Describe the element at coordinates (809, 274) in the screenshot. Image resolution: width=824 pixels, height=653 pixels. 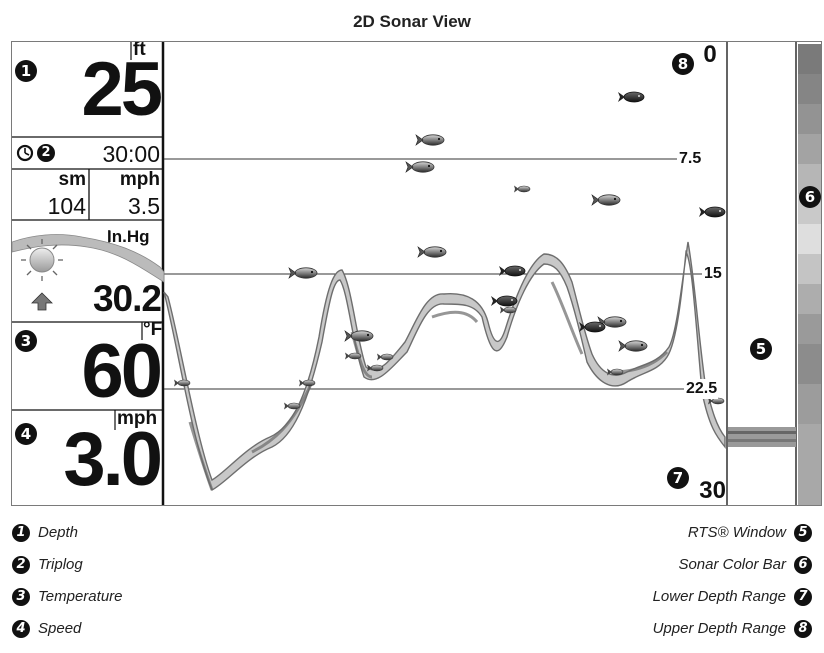
I see `sonar-color-bar` at that location.